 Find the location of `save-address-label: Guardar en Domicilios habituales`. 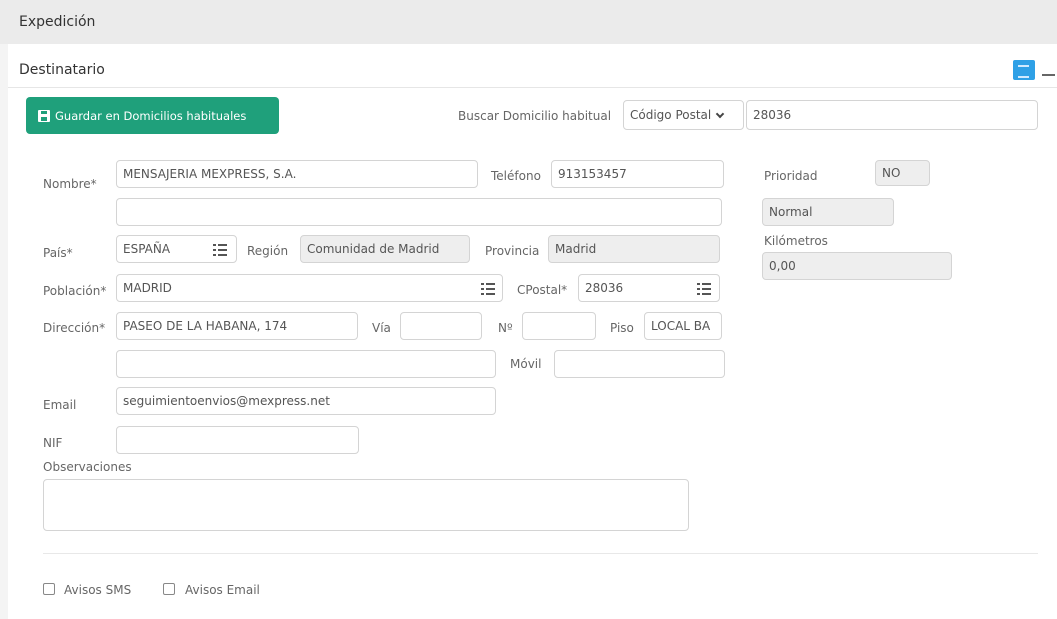

save-address-label: Guardar en Domicilios habituales is located at coordinates (151, 115).